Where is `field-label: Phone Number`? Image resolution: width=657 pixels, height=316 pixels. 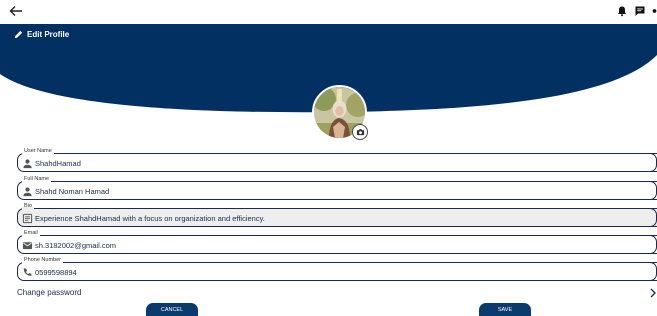 field-label: Phone Number is located at coordinates (42, 260).